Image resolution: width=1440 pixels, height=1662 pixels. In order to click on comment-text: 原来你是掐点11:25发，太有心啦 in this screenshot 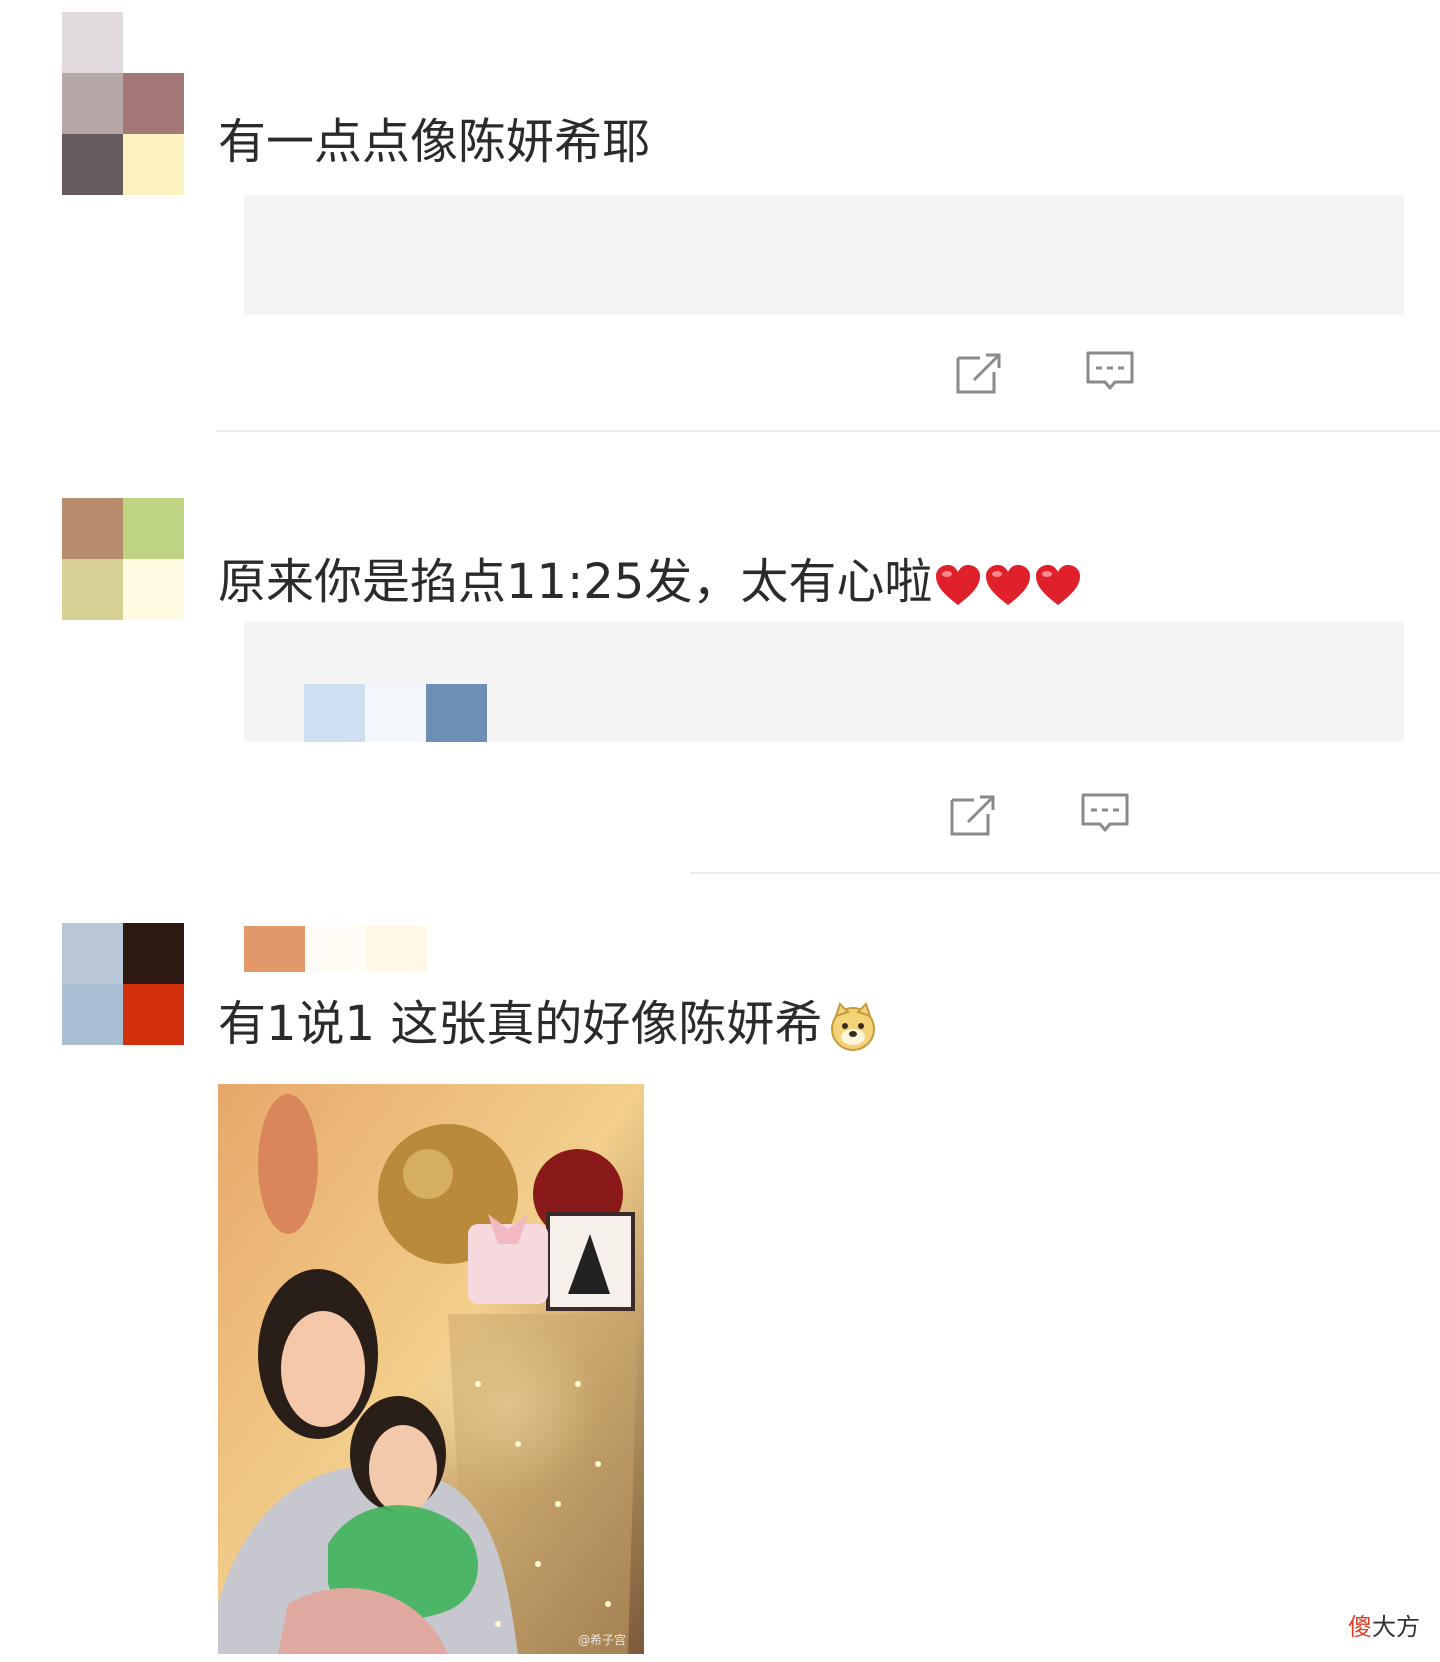, I will do `click(650, 582)`.